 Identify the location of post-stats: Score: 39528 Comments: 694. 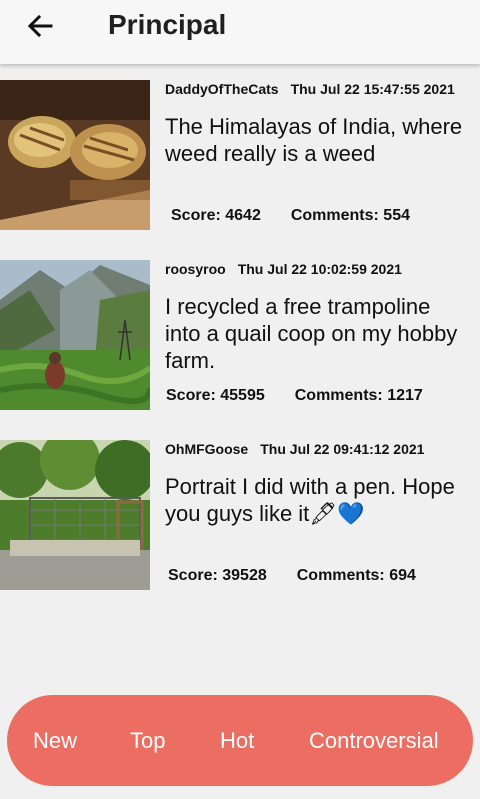
(292, 576).